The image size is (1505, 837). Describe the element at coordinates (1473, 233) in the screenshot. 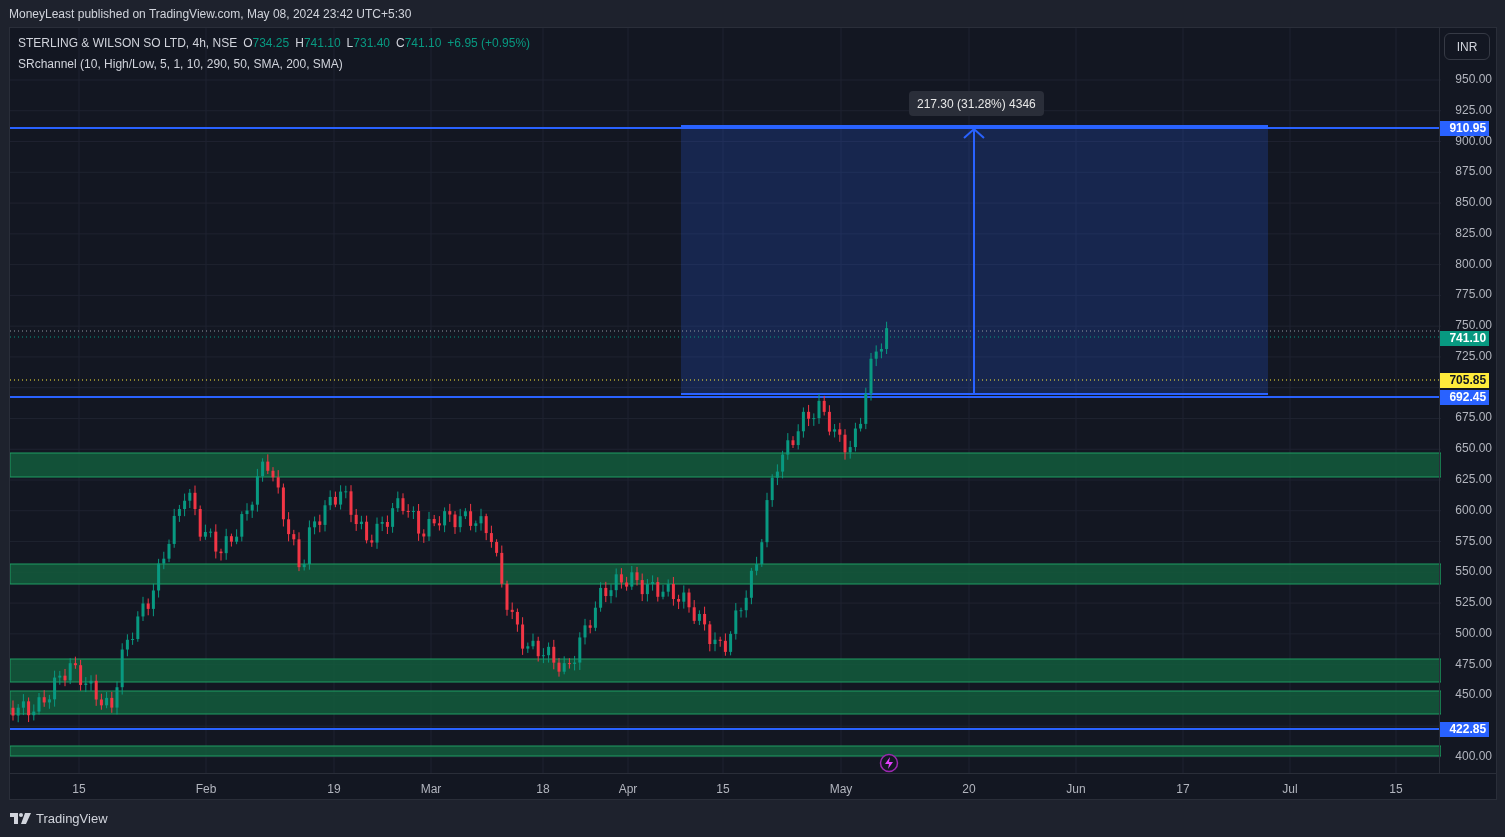

I see `price-tick: 825.00` at that location.